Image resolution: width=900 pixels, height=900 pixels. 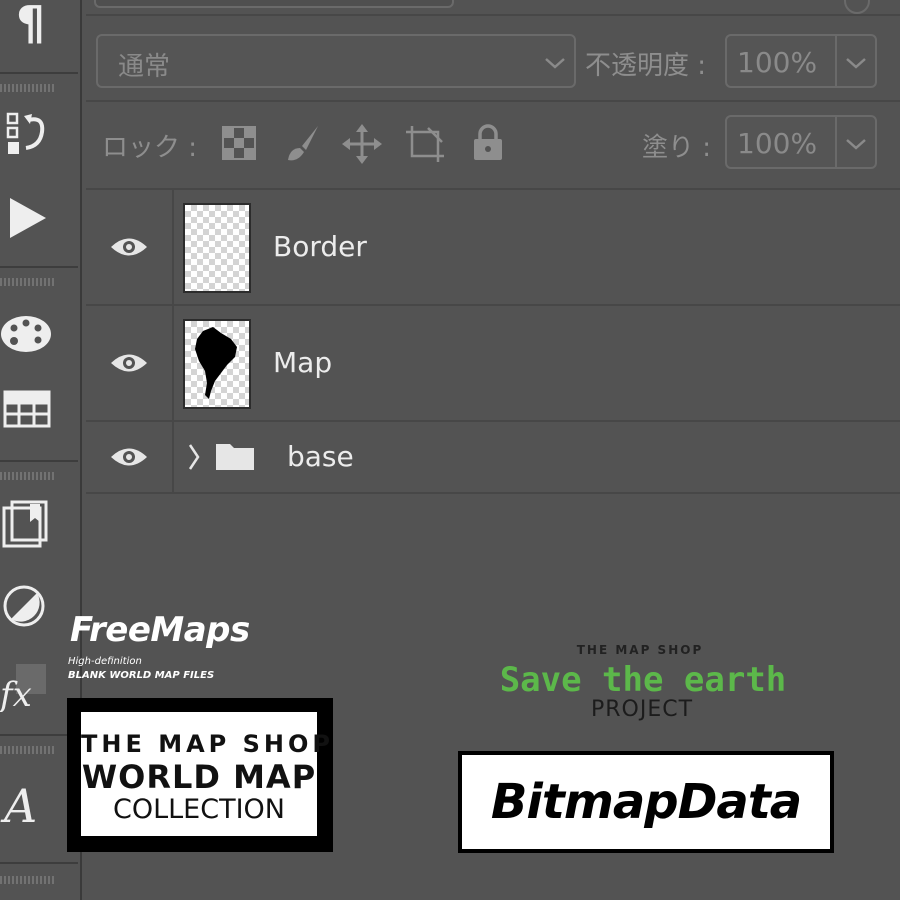 I want to click on bitmapdata-label: BitmapData, so click(x=646, y=802).